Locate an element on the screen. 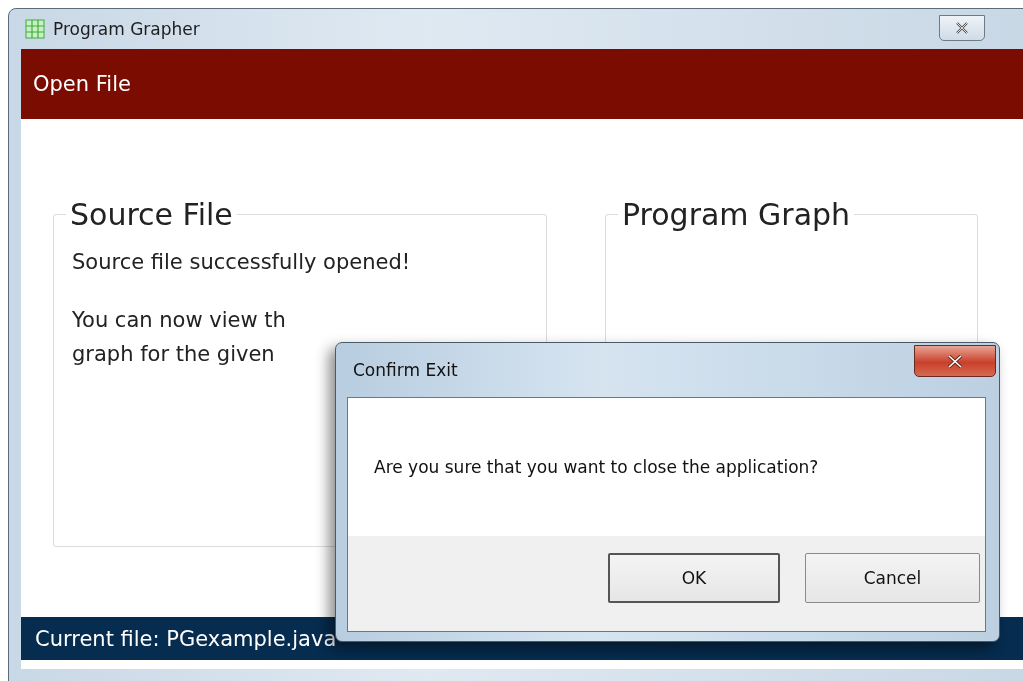  dialog-message: Are you sure that you want to close the application? is located at coordinates (596, 467).